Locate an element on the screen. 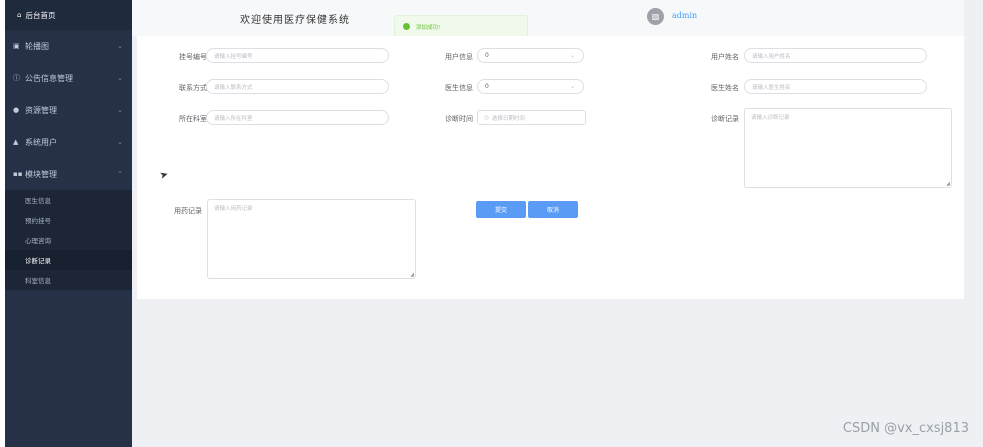 This screenshot has height=447, width=983. contact-input: 请输入联系方式 is located at coordinates (297, 86).